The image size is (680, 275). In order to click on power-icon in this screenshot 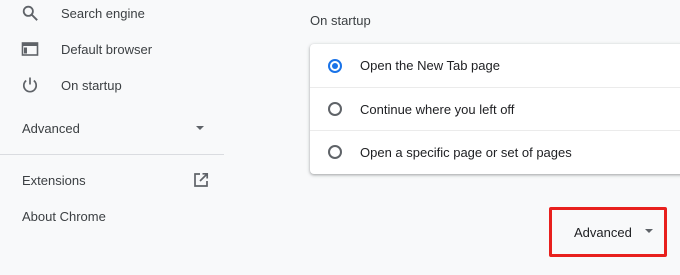, I will do `click(30, 85)`.